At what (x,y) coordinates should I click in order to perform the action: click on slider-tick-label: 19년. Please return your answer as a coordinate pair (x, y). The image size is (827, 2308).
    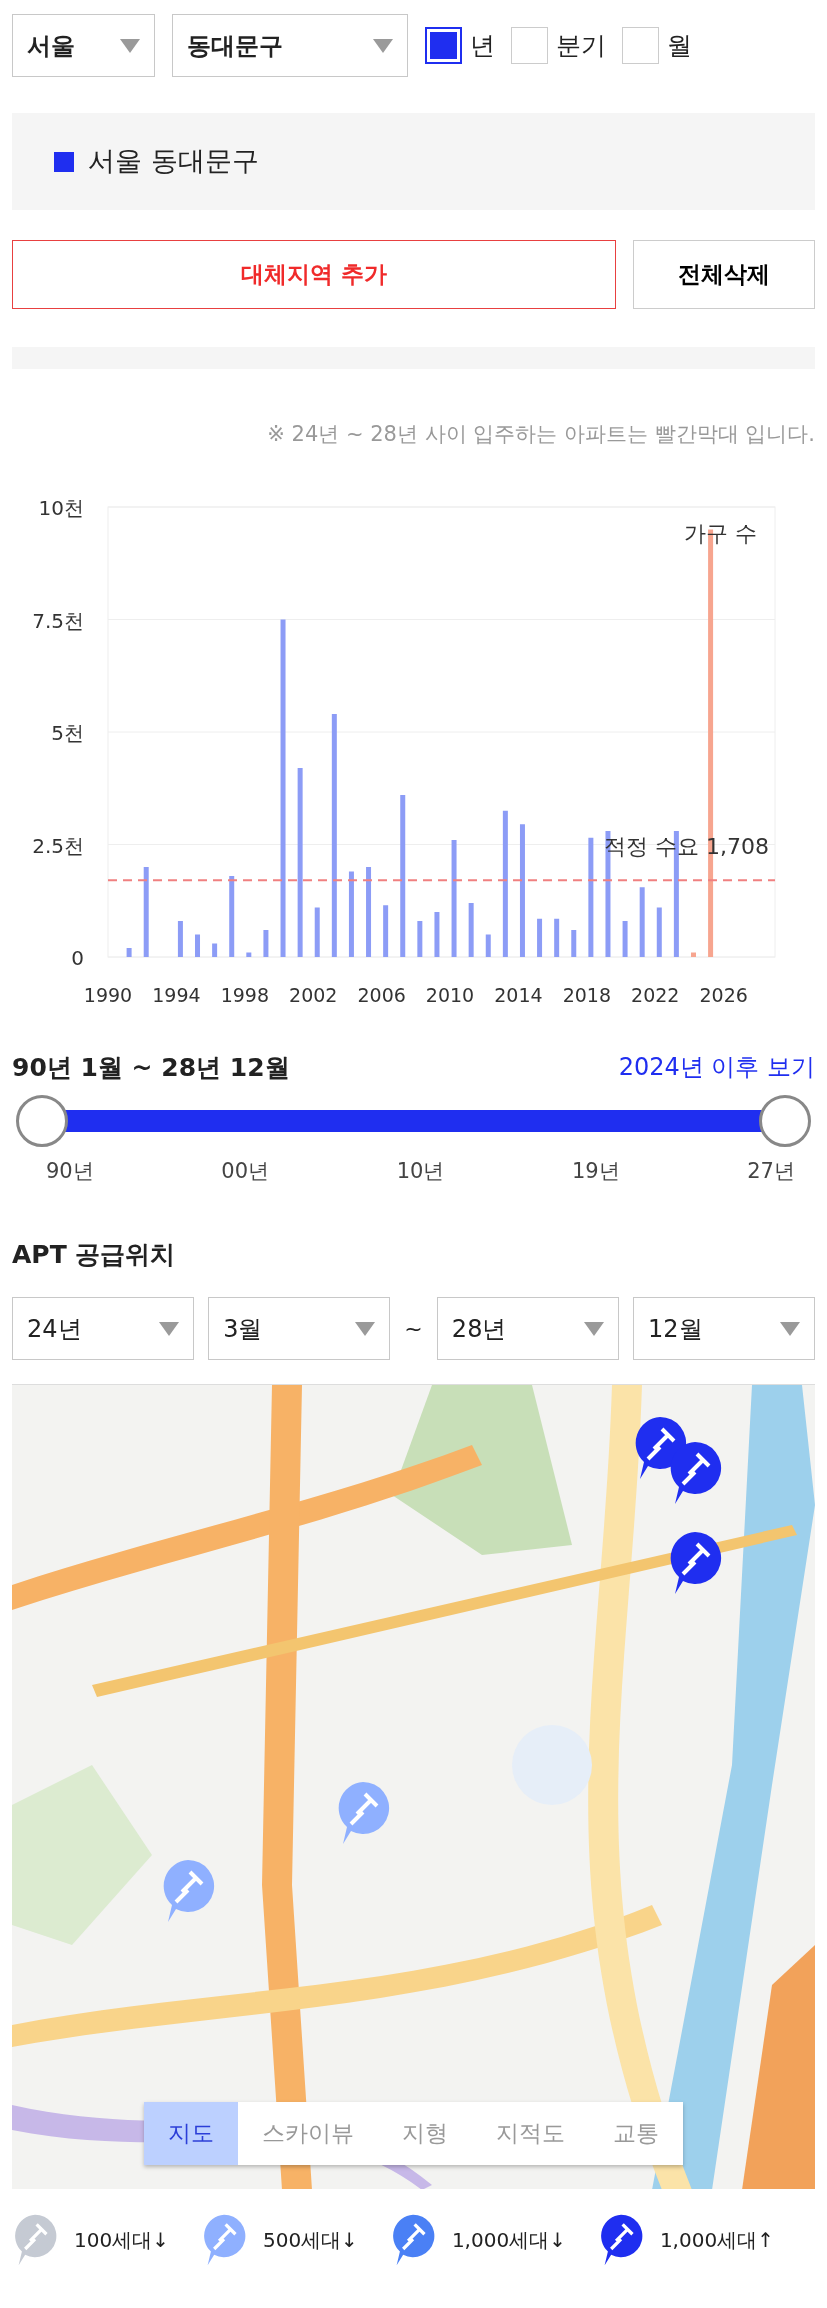
    Looking at the image, I should click on (595, 1171).